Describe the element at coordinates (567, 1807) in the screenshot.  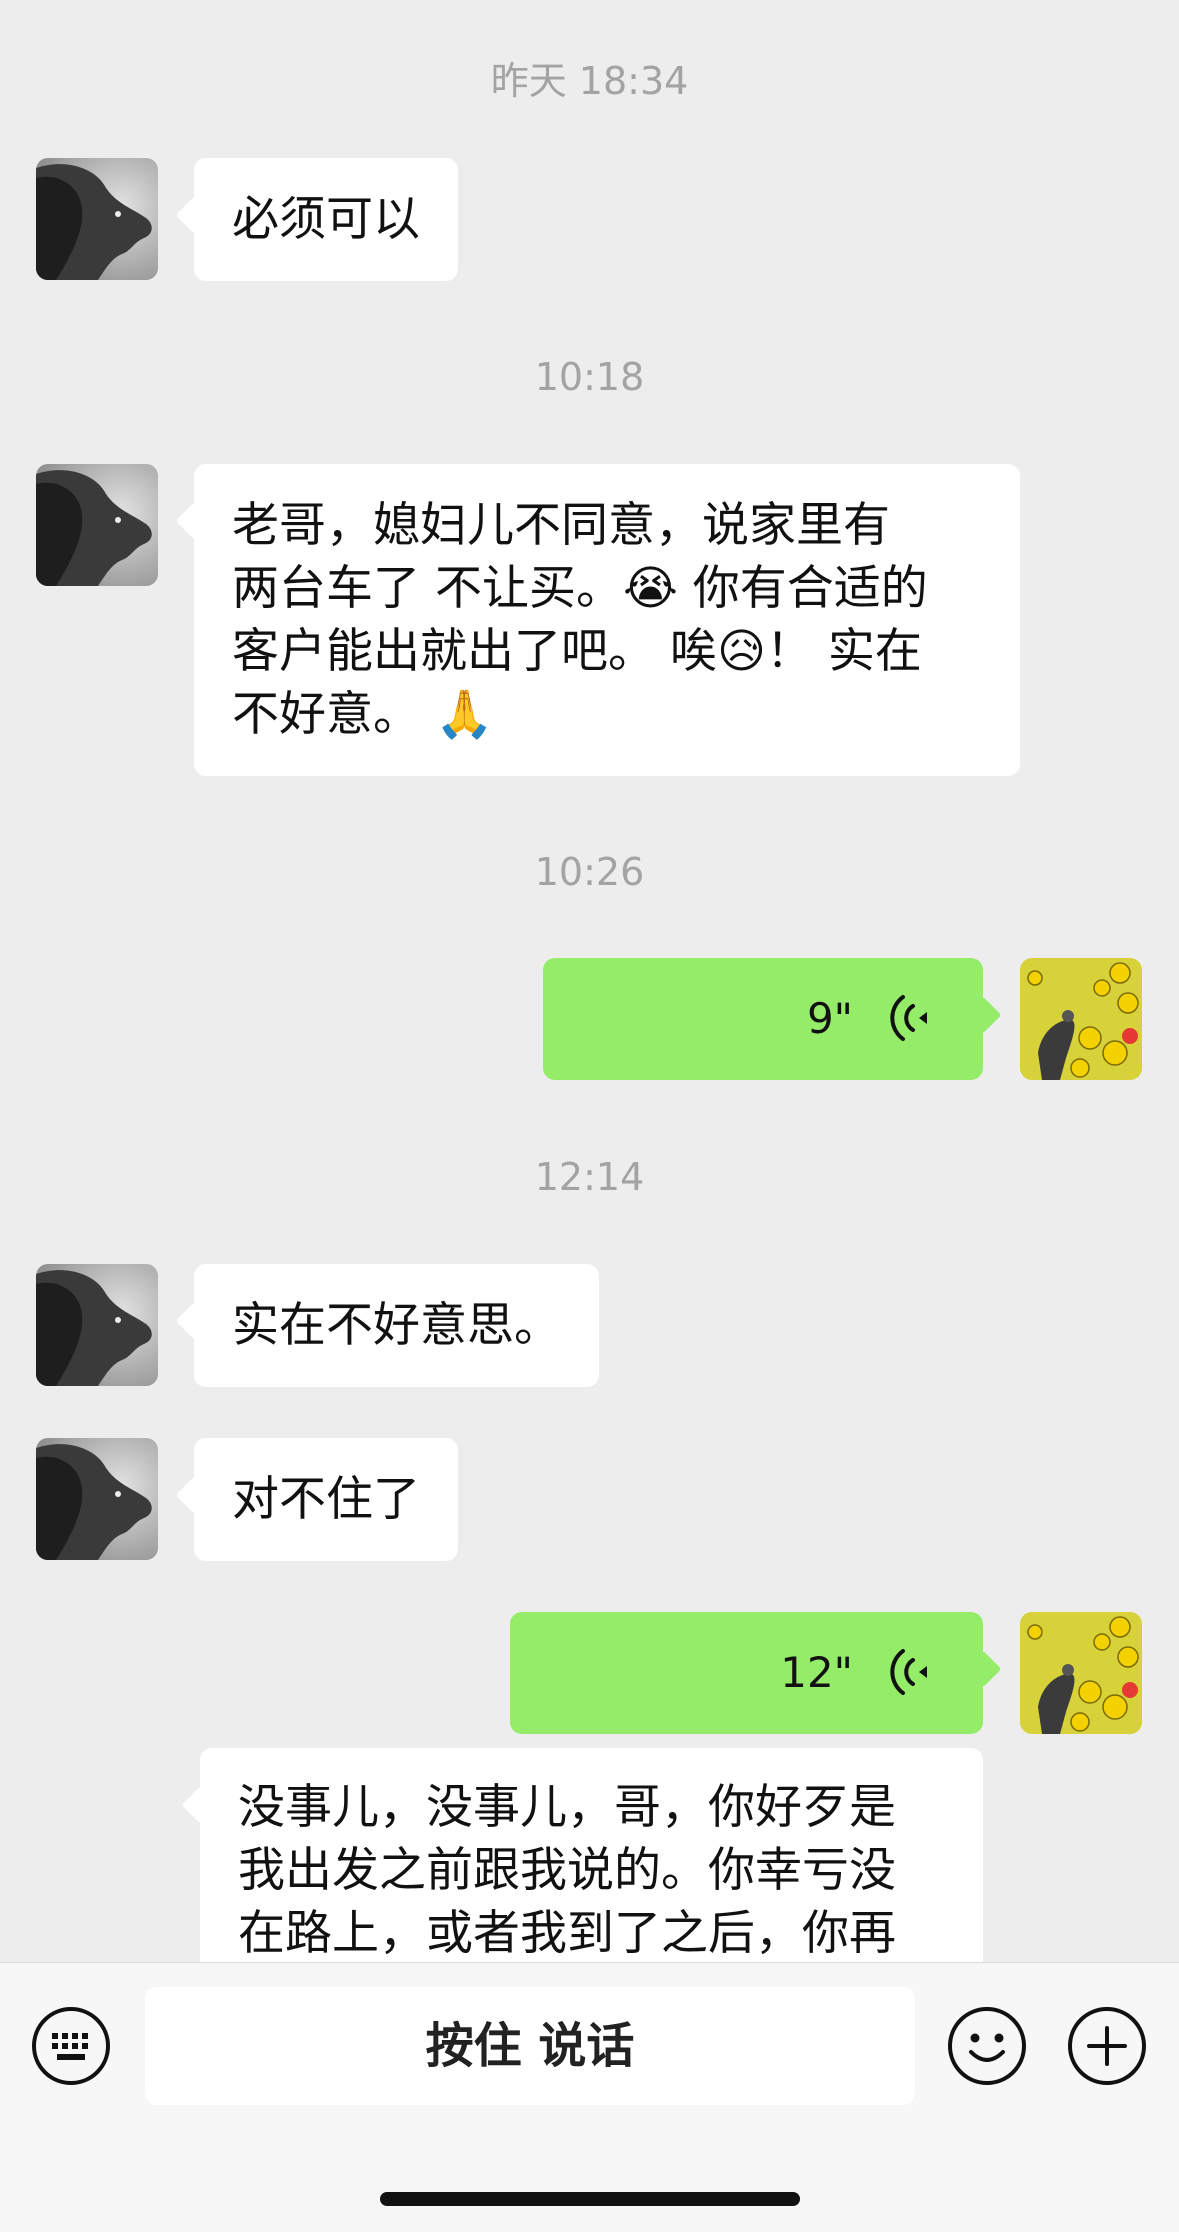
I see `message-line: 没事儿，没事儿，哥，你好歹是` at that location.